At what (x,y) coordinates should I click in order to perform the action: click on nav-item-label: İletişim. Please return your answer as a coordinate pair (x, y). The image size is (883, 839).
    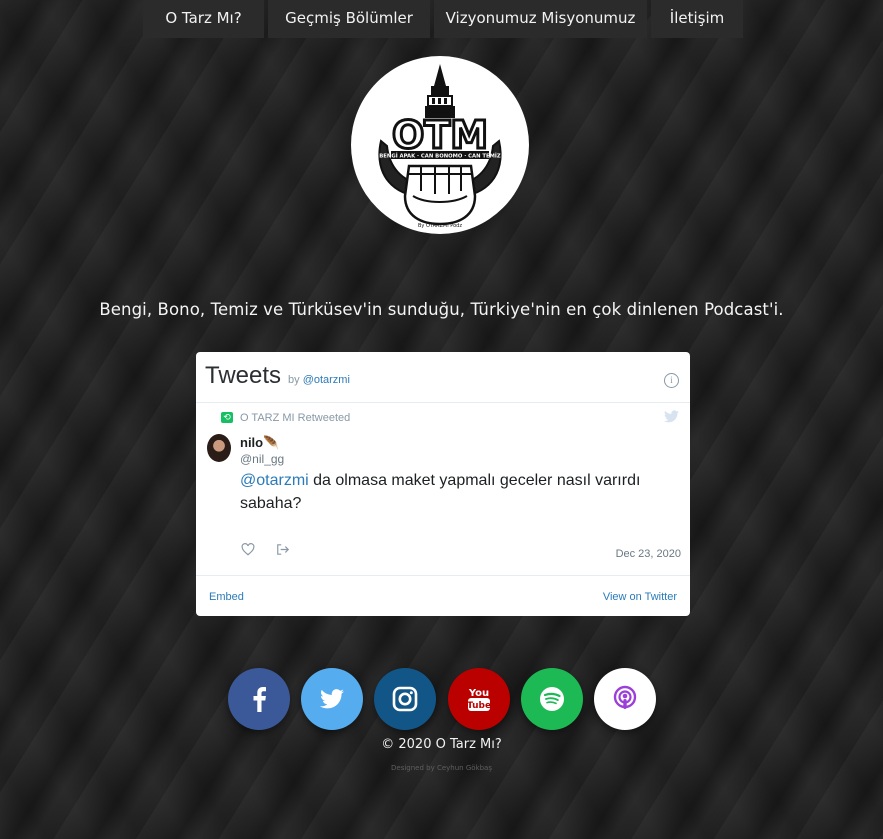
    Looking at the image, I should click on (697, 18).